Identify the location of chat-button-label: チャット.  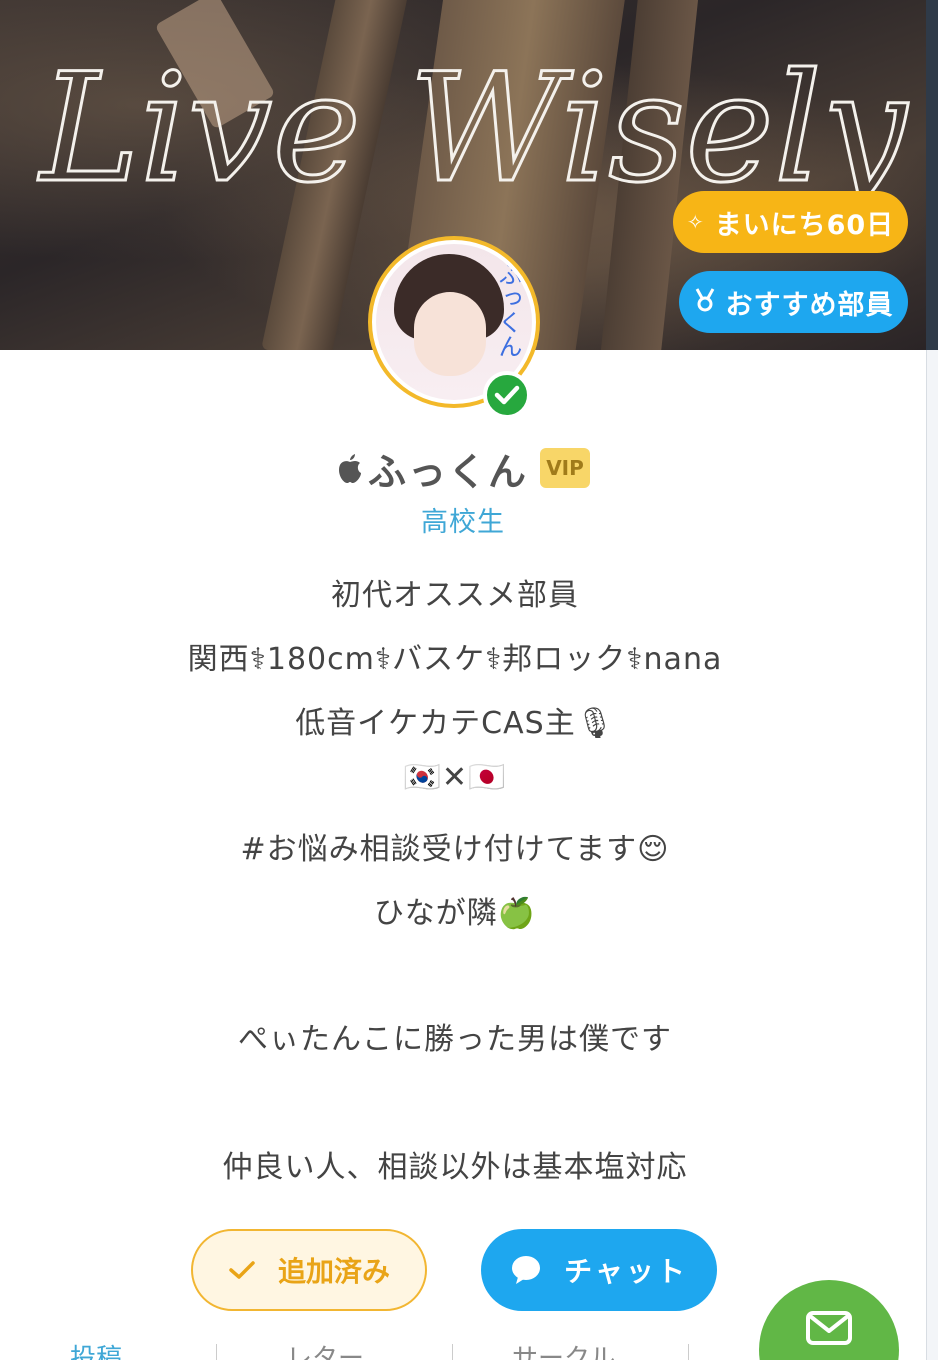
(626, 1271).